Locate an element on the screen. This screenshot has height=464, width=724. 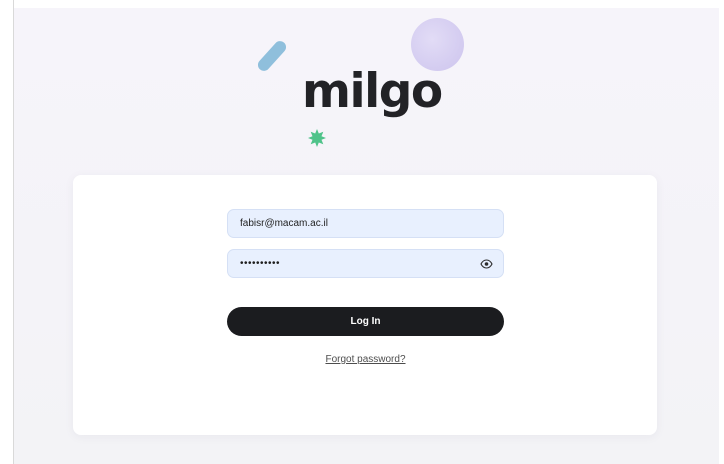
password-field is located at coordinates (365, 263).